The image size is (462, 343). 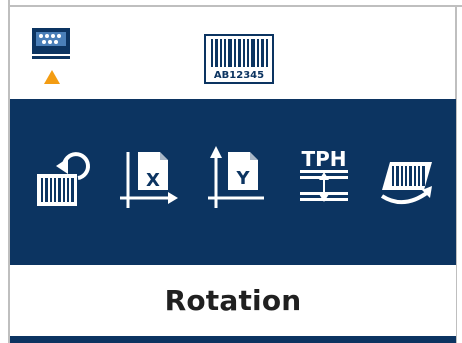 I want to click on barcode-sample-text: AB12345, so click(x=239, y=75).